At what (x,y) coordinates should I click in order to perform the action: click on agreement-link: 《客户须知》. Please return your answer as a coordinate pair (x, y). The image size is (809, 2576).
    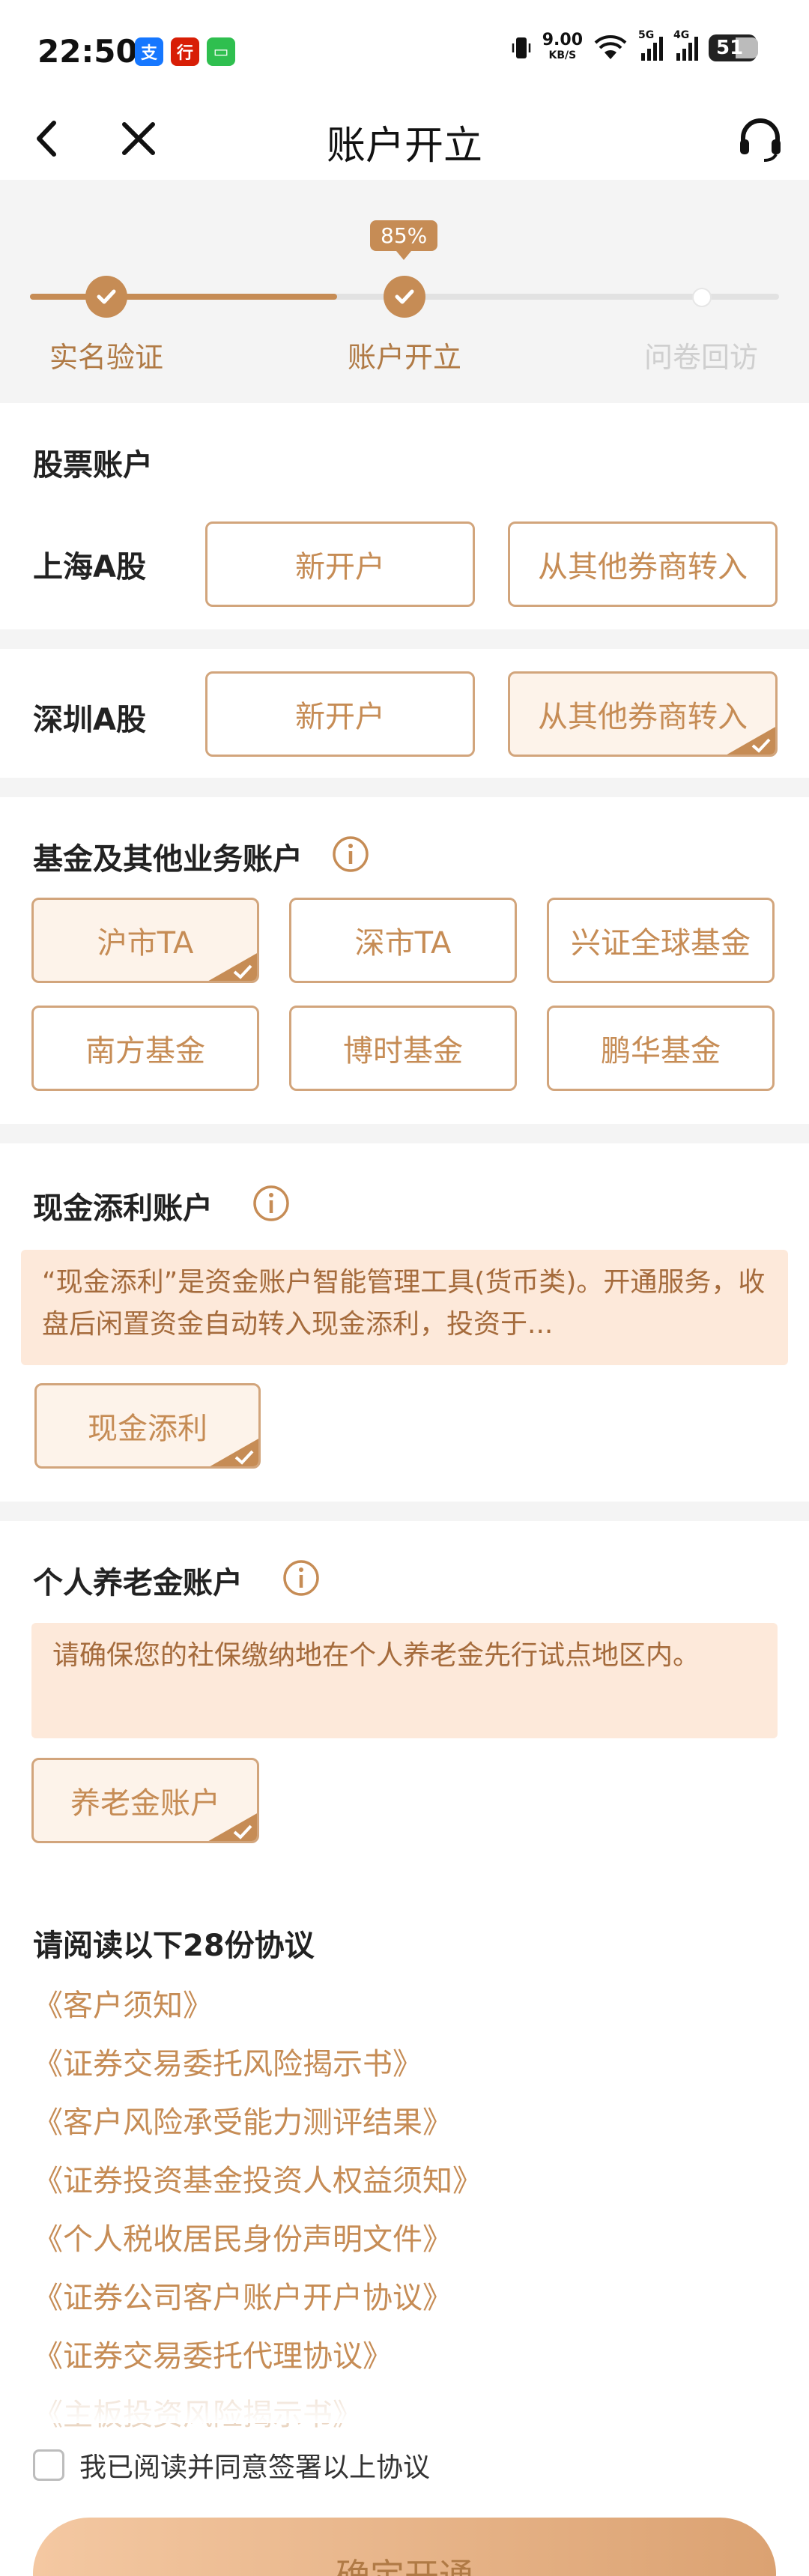
    Looking at the image, I should click on (123, 2003).